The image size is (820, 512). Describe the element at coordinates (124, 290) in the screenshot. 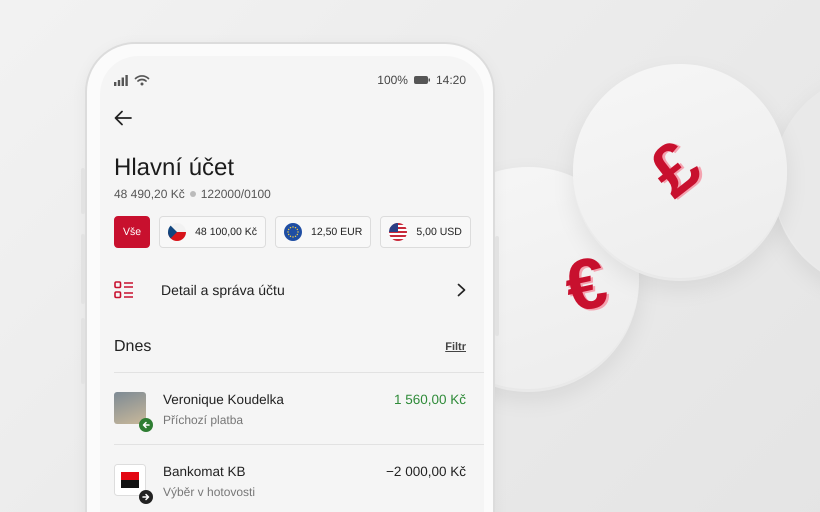

I see `list-icon` at that location.